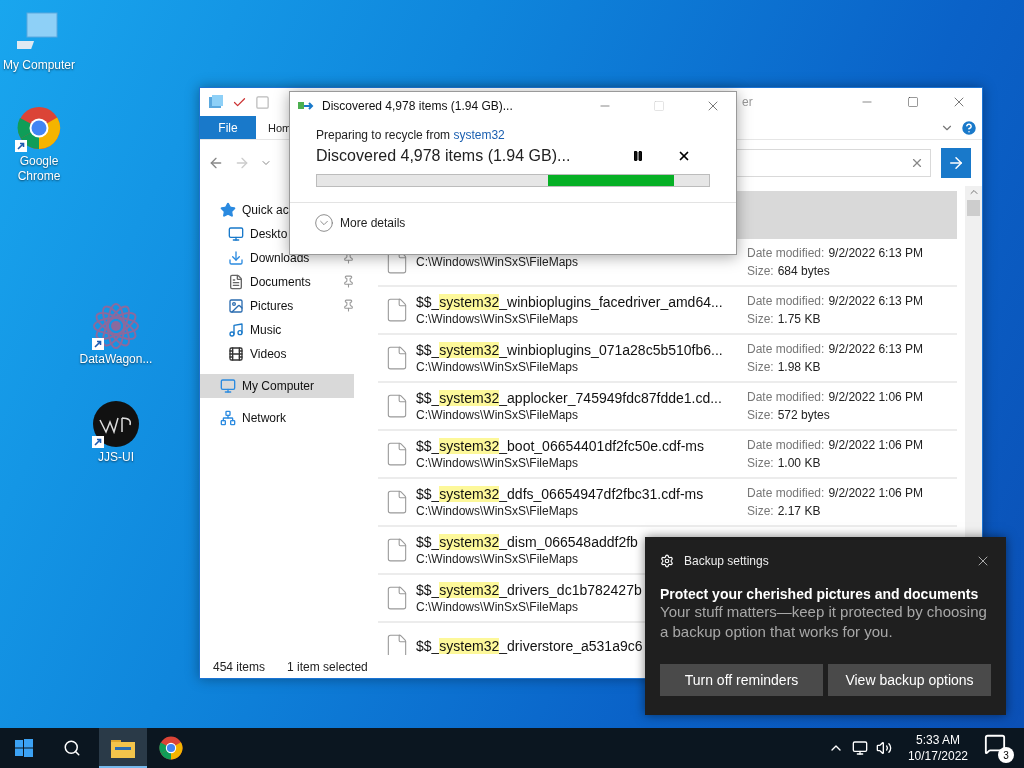 The width and height of the screenshot is (1024, 768). What do you see at coordinates (236, 354) in the screenshot?
I see `film-icon` at bounding box center [236, 354].